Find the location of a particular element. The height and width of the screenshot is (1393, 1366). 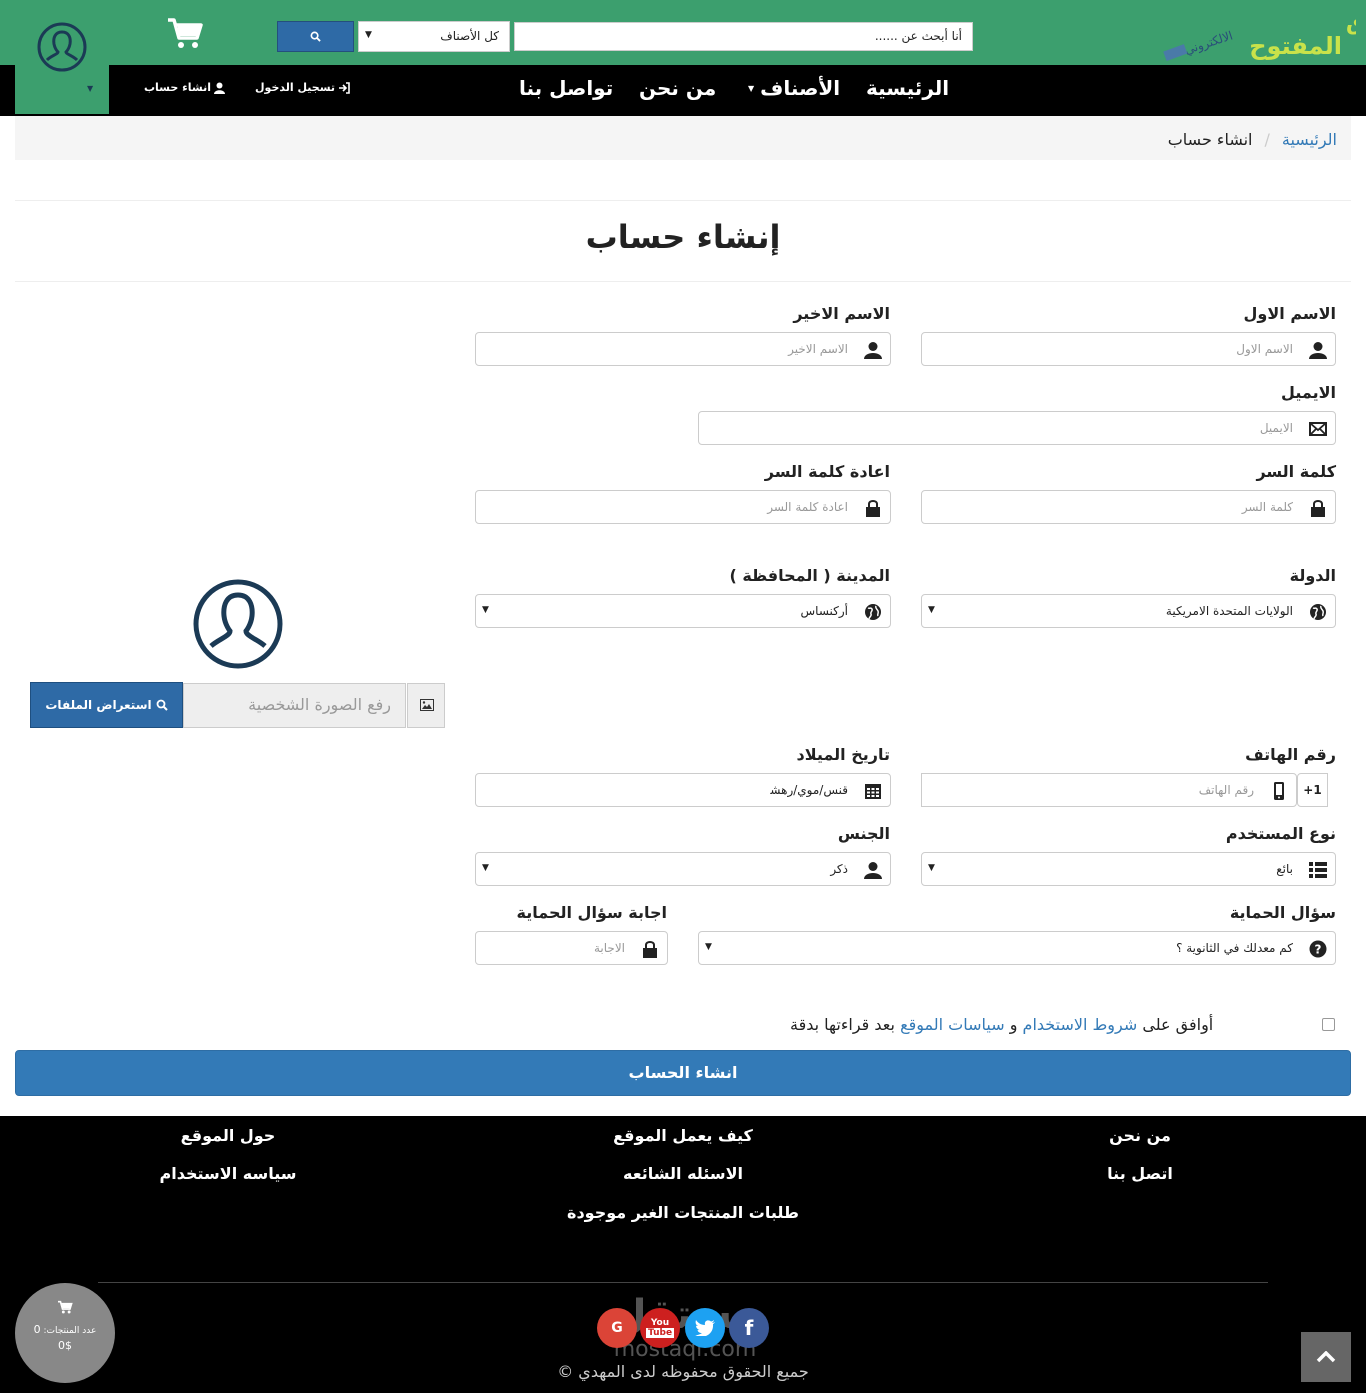

footer-link-usage-policy: سياسه الاستخدام is located at coordinates (228, 1173).